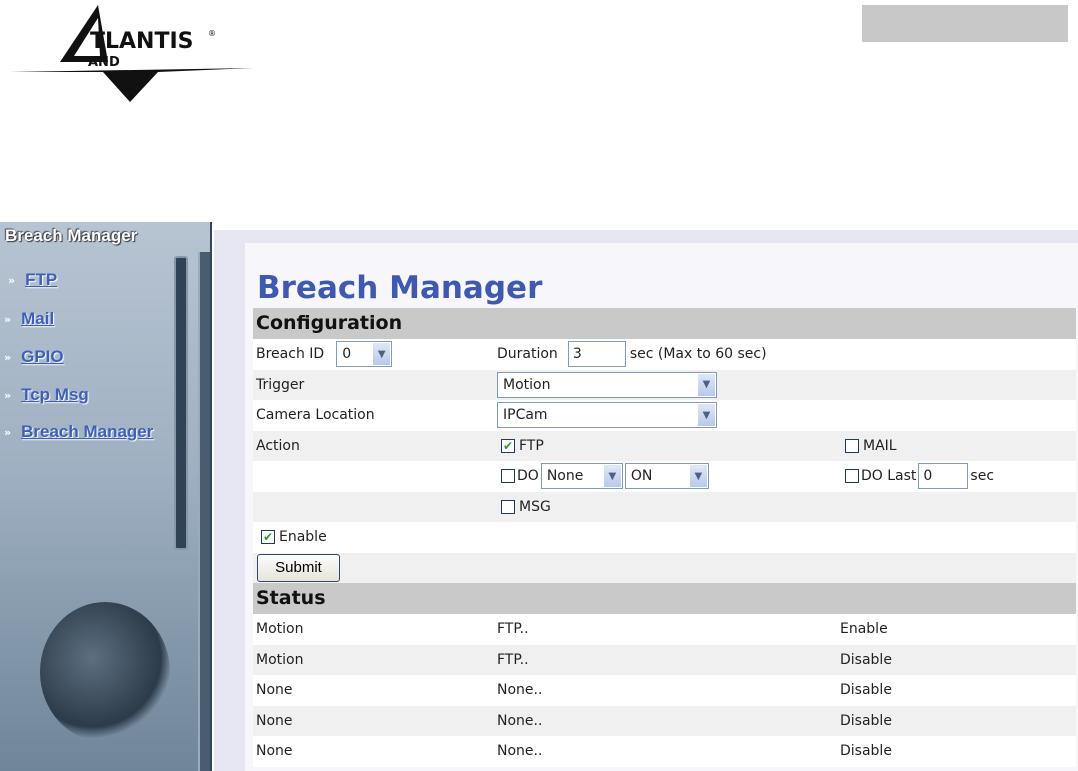 This screenshot has height=771, width=1078. Describe the element at coordinates (204, 511) in the screenshot. I see `sidebar-frame` at that location.